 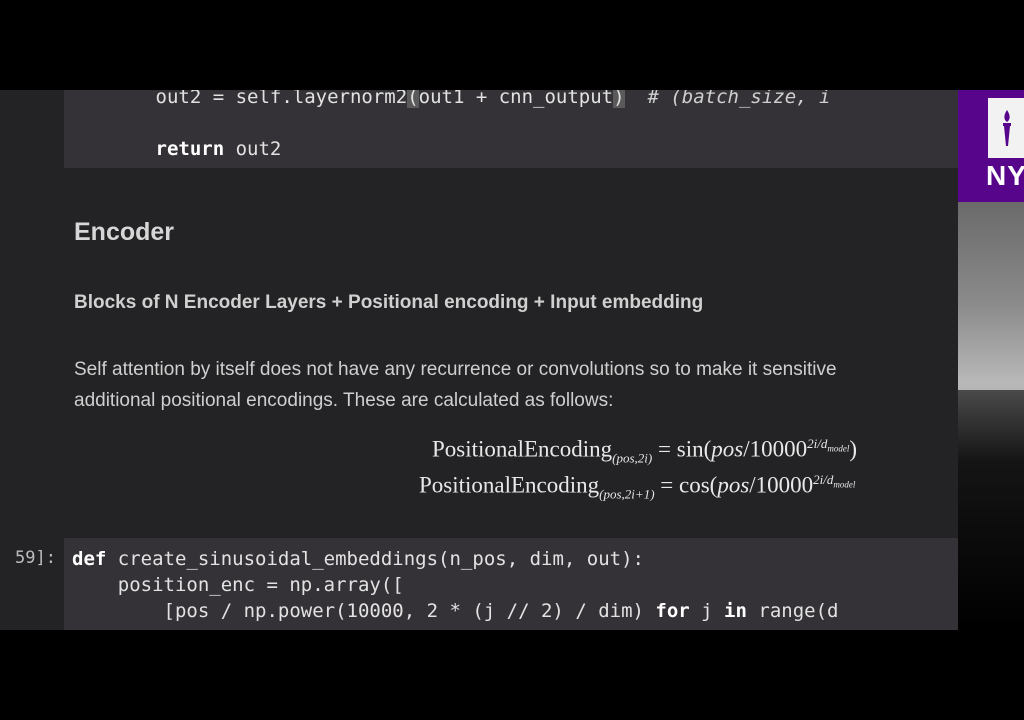 I want to click on code-keyword: def, so click(x=89, y=559).